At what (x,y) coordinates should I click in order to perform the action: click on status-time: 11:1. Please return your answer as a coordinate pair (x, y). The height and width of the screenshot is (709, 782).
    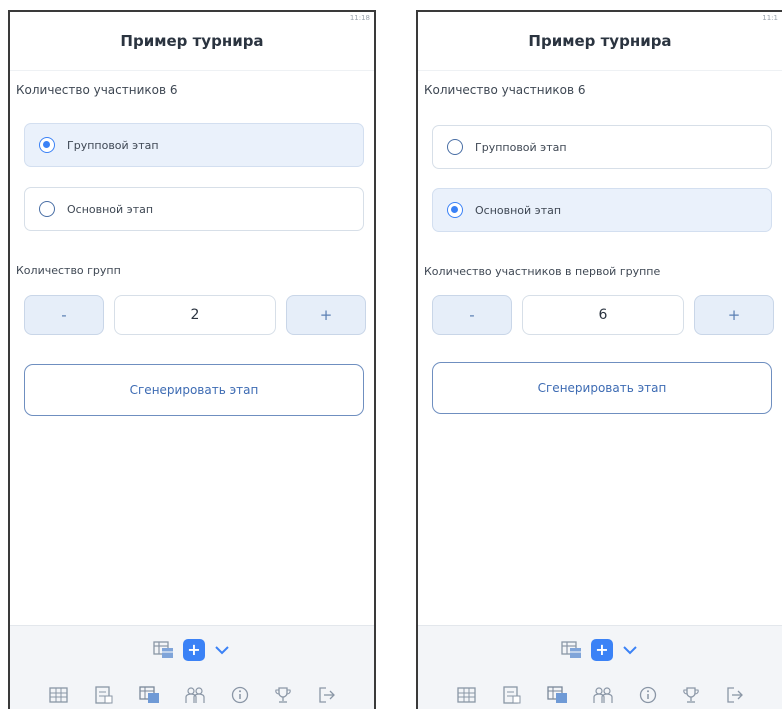
    Looking at the image, I should click on (770, 18).